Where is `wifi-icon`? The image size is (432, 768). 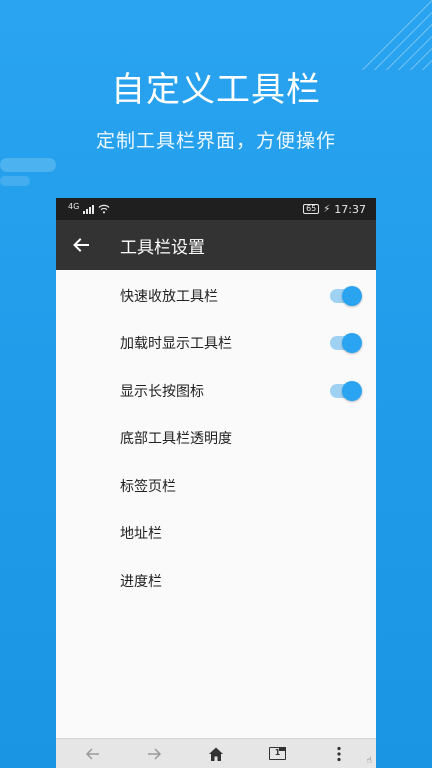 wifi-icon is located at coordinates (104, 209).